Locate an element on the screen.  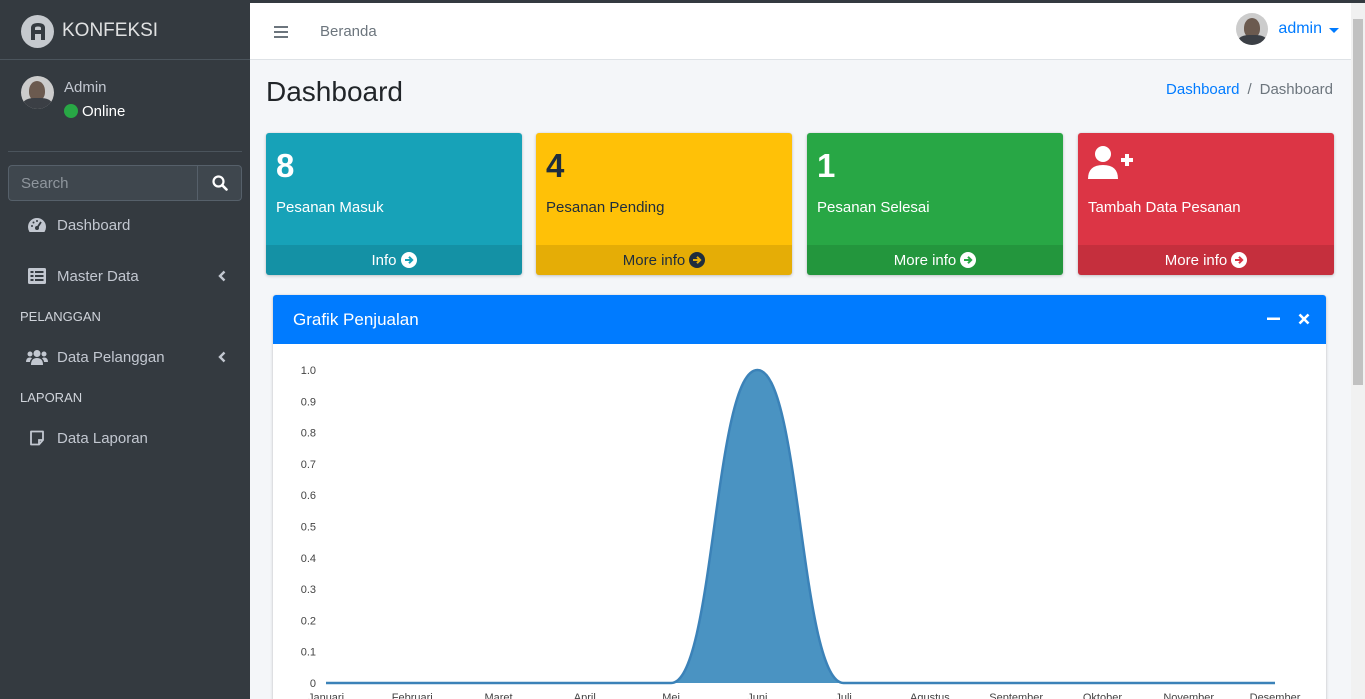
stat-label: Pesanan Masuk is located at coordinates (330, 207).